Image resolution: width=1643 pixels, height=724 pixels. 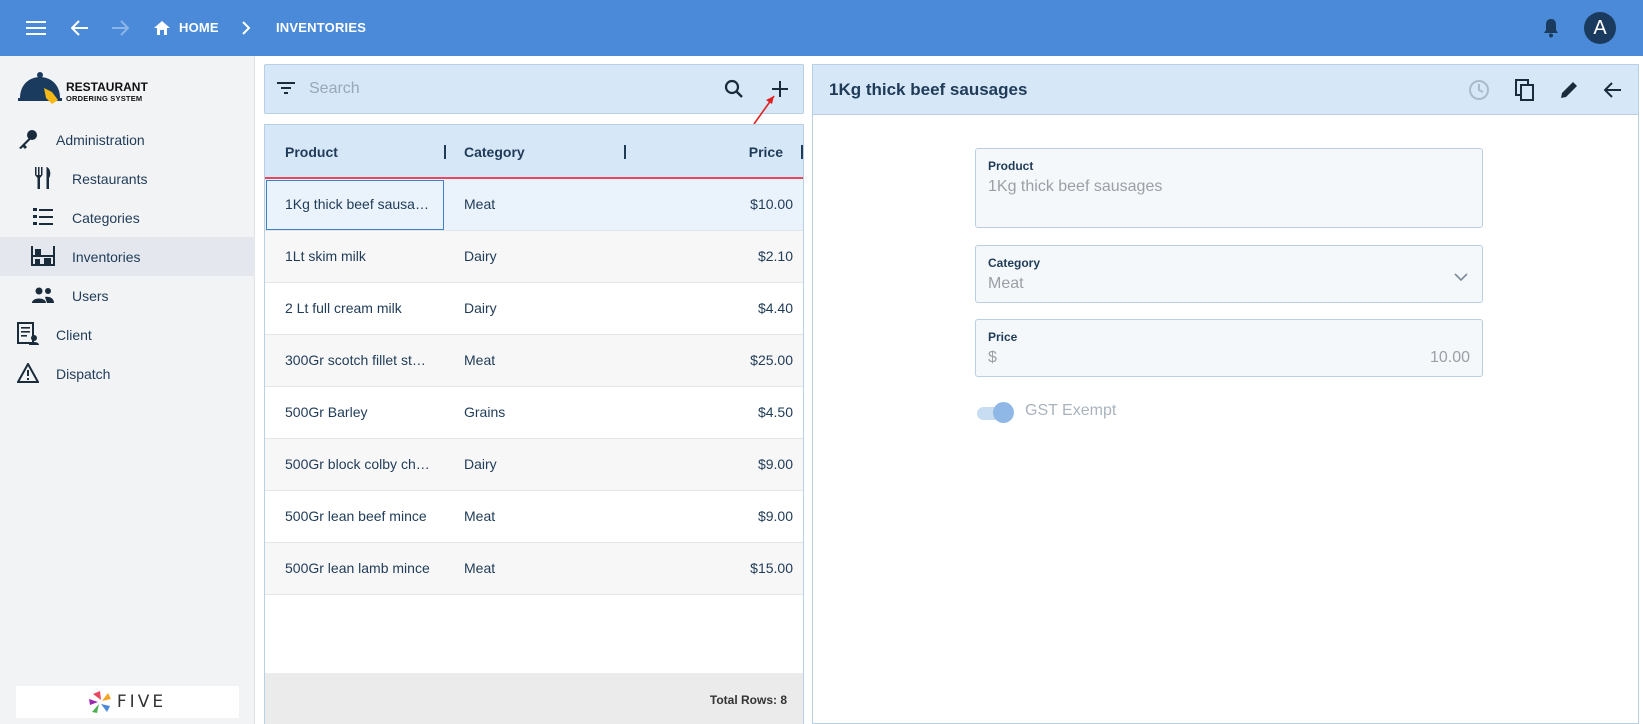 What do you see at coordinates (110, 178) in the screenshot?
I see `sidebar-item-label: Restaurants` at bounding box center [110, 178].